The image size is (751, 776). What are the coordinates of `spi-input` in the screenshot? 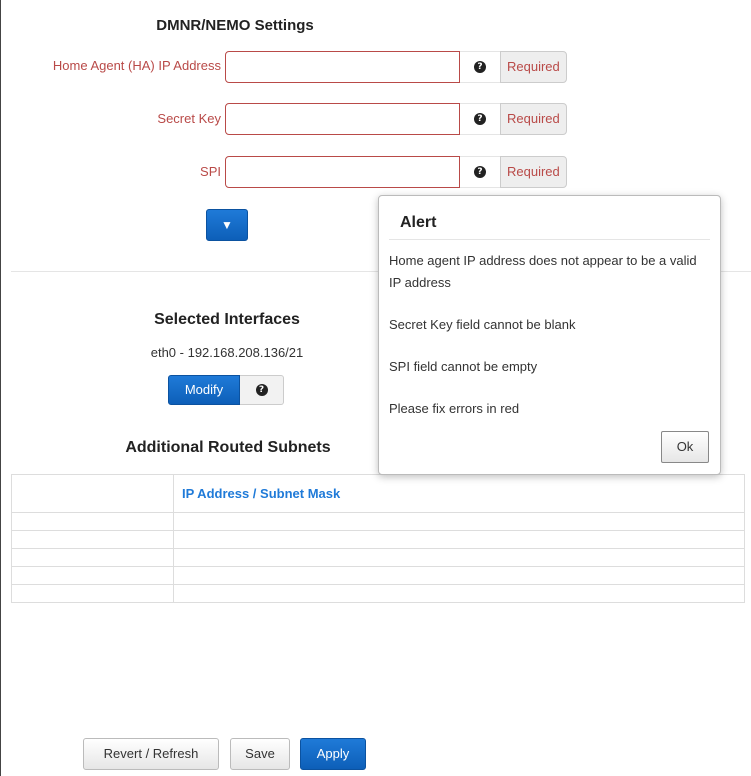 It's located at (342, 172).